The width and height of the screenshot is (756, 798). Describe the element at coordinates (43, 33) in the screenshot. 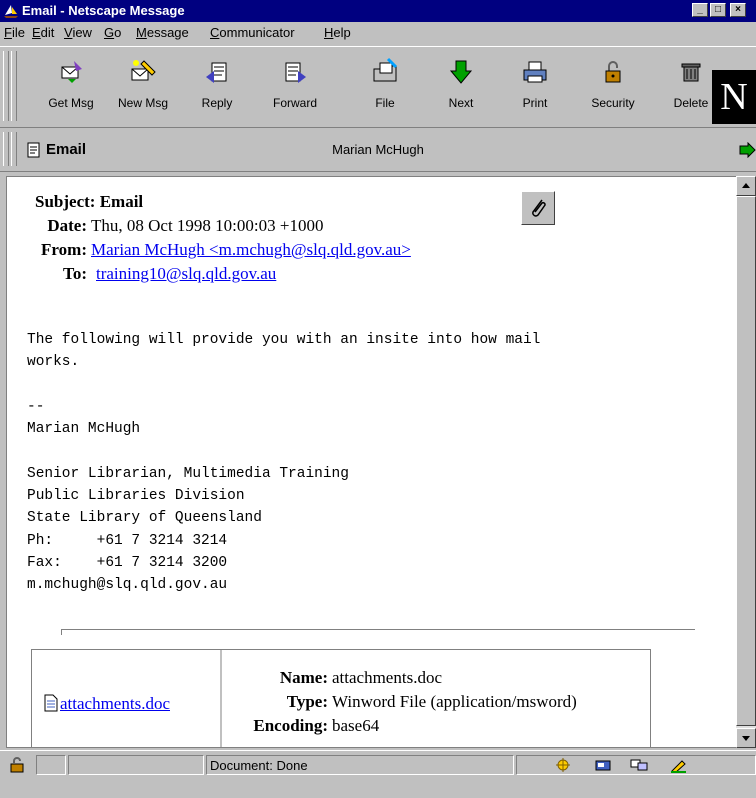

I see `menu-edit: Edit` at that location.